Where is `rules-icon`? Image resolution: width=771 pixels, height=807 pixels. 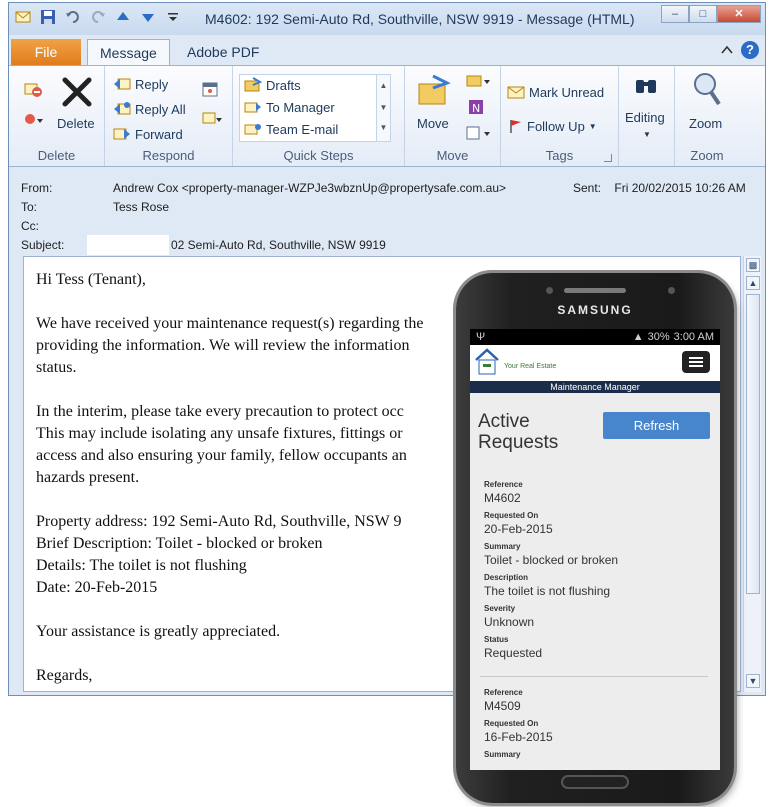
rules-icon is located at coordinates (478, 81).